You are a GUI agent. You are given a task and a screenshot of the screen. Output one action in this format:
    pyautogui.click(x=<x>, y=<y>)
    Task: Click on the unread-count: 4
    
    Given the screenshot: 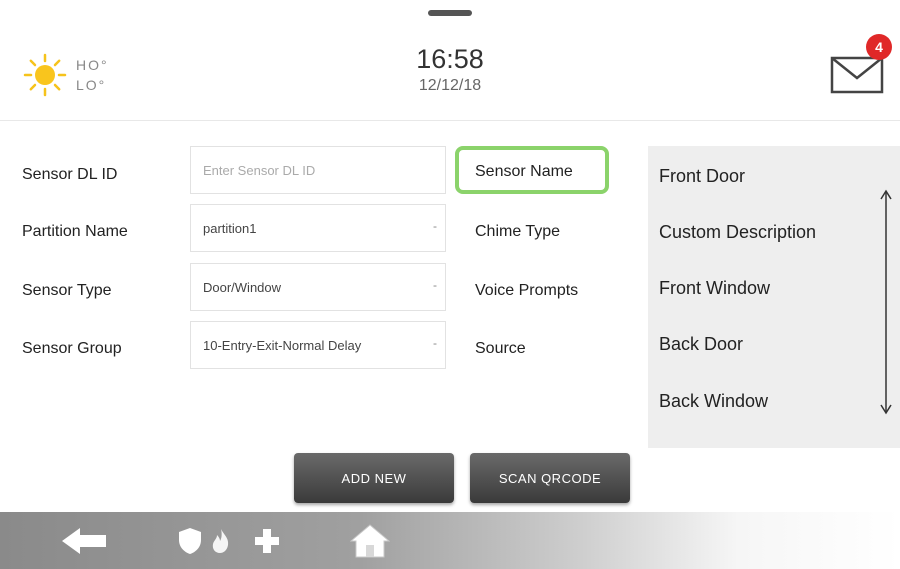 What is the action you would take?
    pyautogui.click(x=879, y=47)
    